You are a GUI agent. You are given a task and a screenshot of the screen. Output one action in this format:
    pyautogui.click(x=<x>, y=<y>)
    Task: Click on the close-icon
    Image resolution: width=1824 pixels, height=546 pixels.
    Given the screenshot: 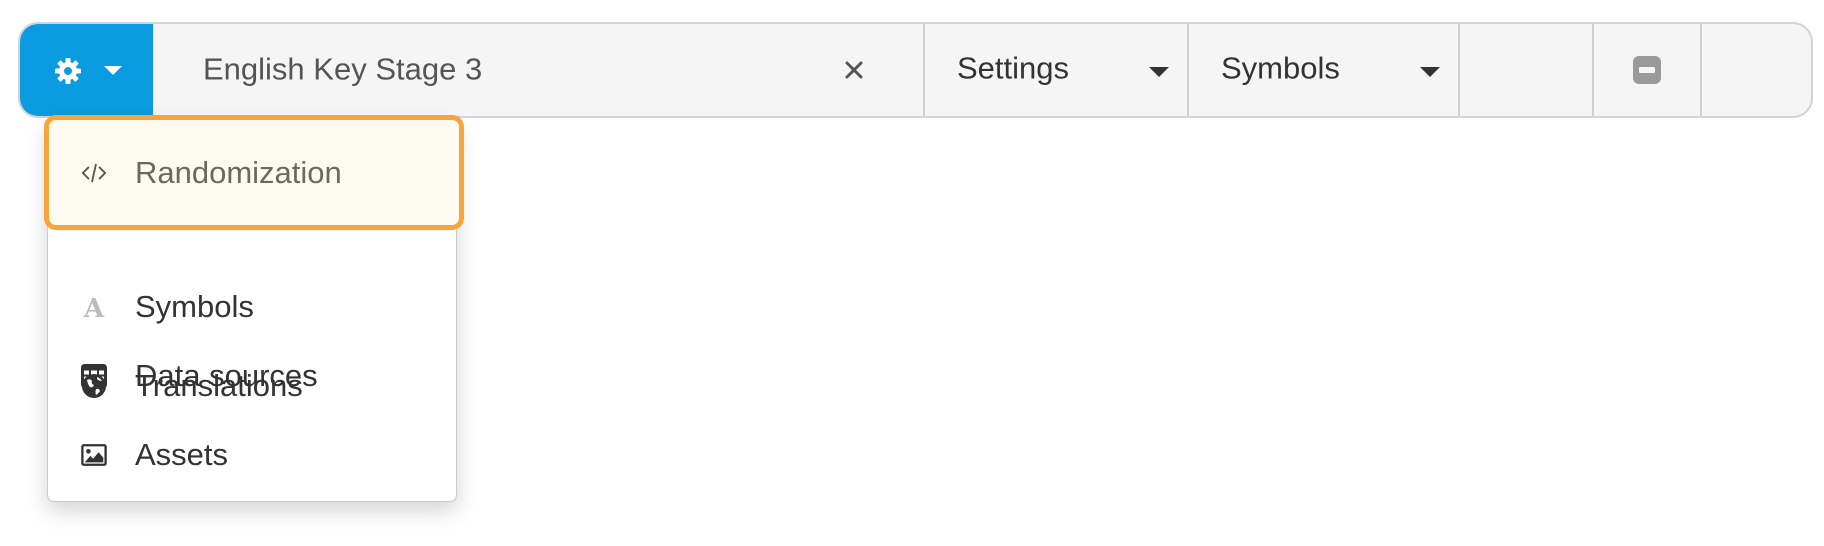 What is the action you would take?
    pyautogui.click(x=854, y=70)
    